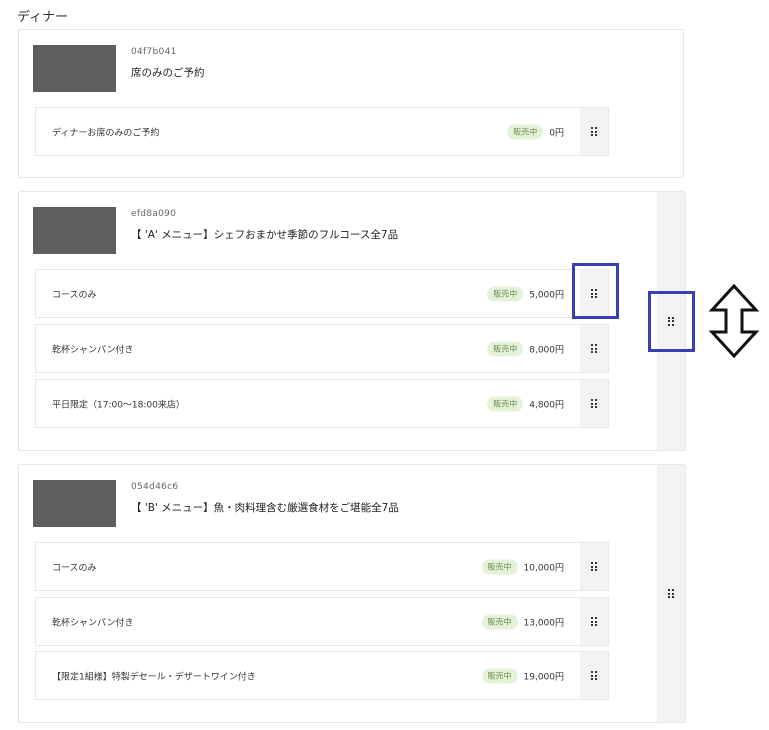 Image resolution: width=769 pixels, height=730 pixels. Describe the element at coordinates (546, 295) in the screenshot. I see `item-price: 5,000円` at that location.